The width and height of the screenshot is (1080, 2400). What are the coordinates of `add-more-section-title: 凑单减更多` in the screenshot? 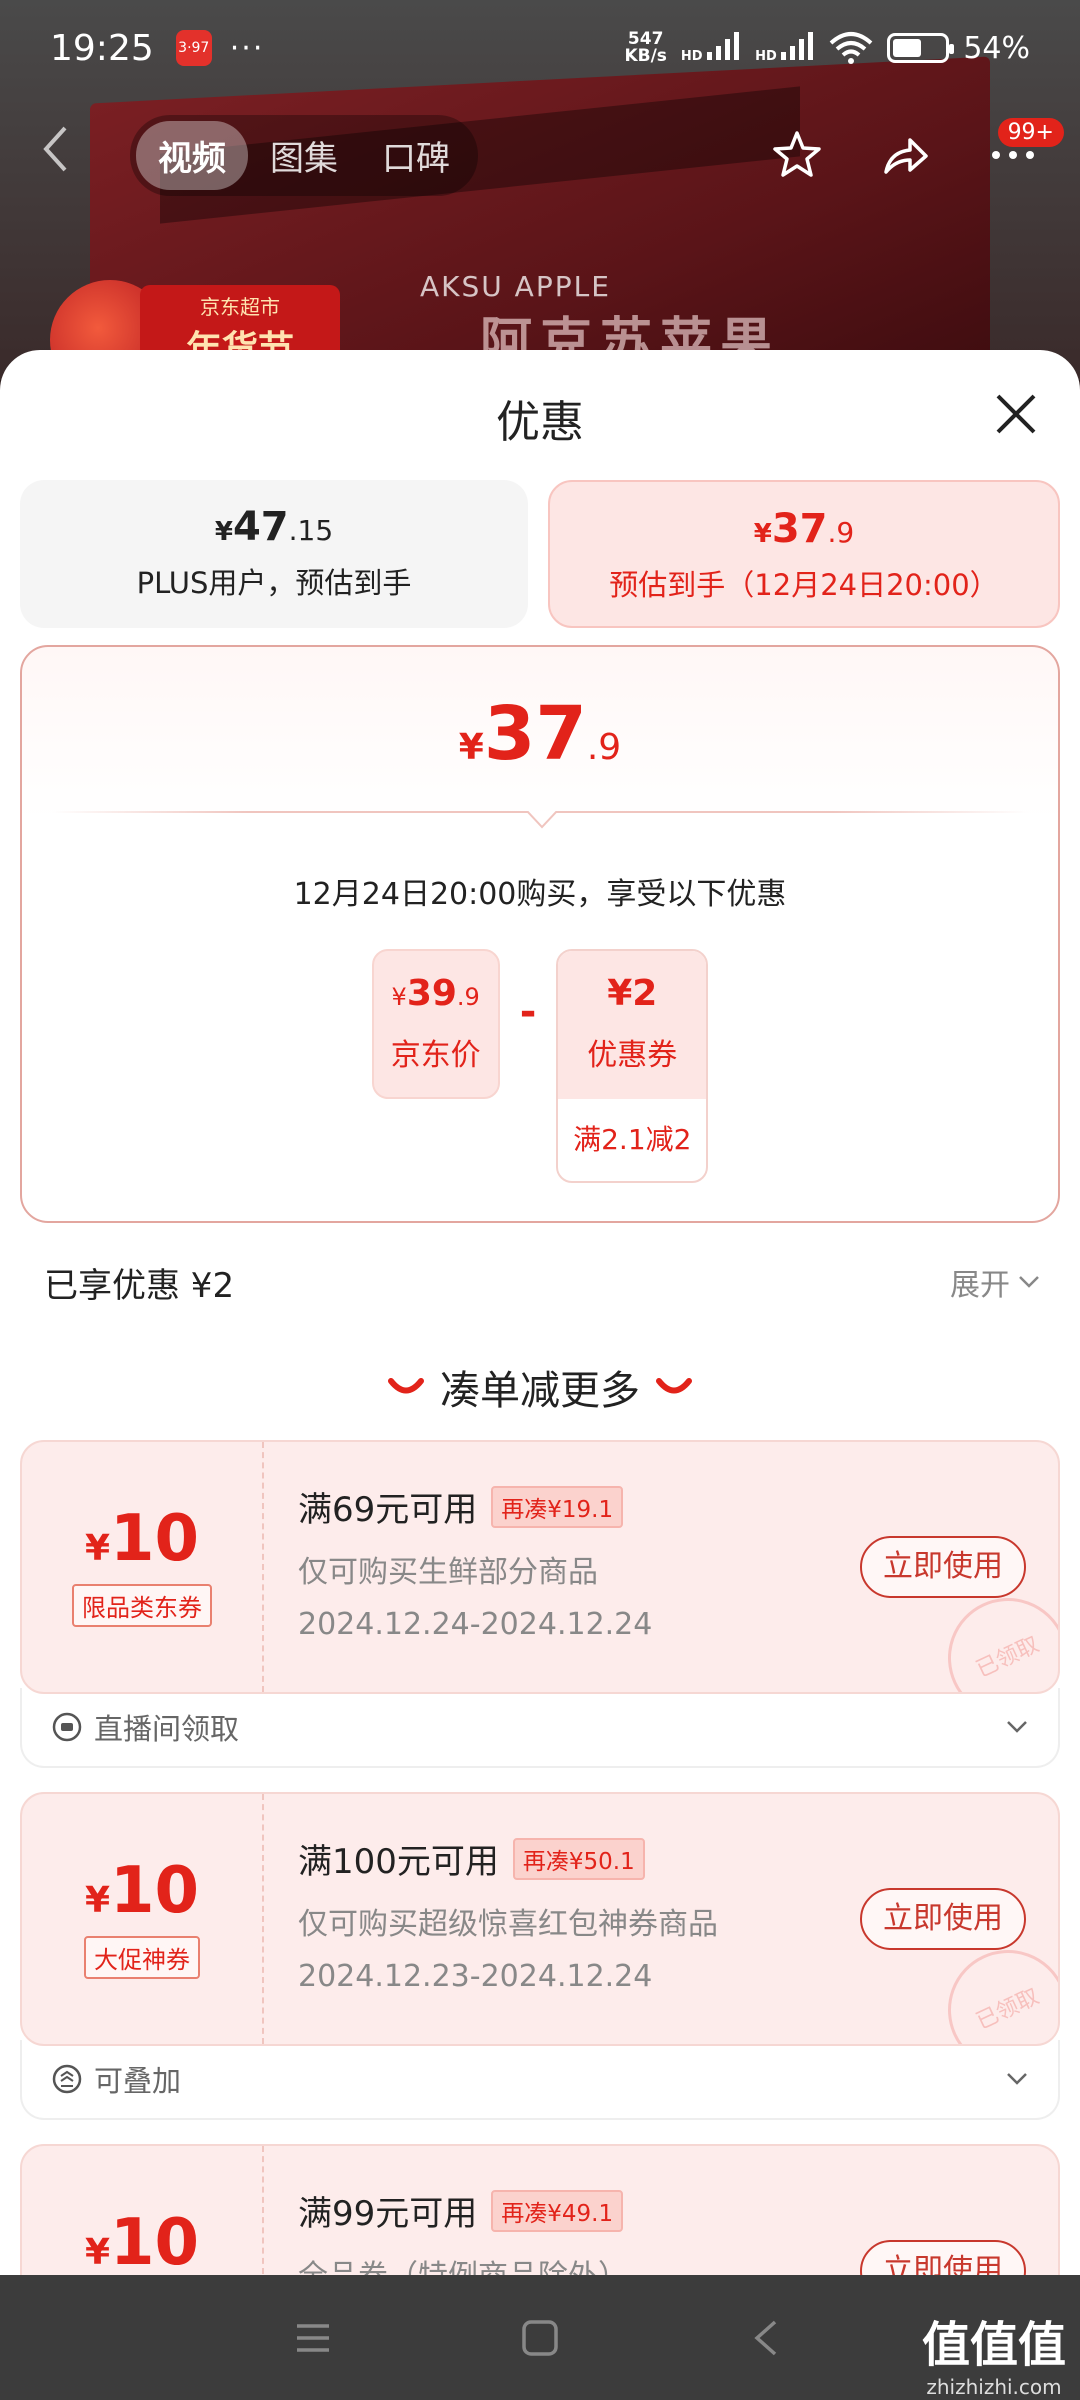 It's located at (540, 1387).